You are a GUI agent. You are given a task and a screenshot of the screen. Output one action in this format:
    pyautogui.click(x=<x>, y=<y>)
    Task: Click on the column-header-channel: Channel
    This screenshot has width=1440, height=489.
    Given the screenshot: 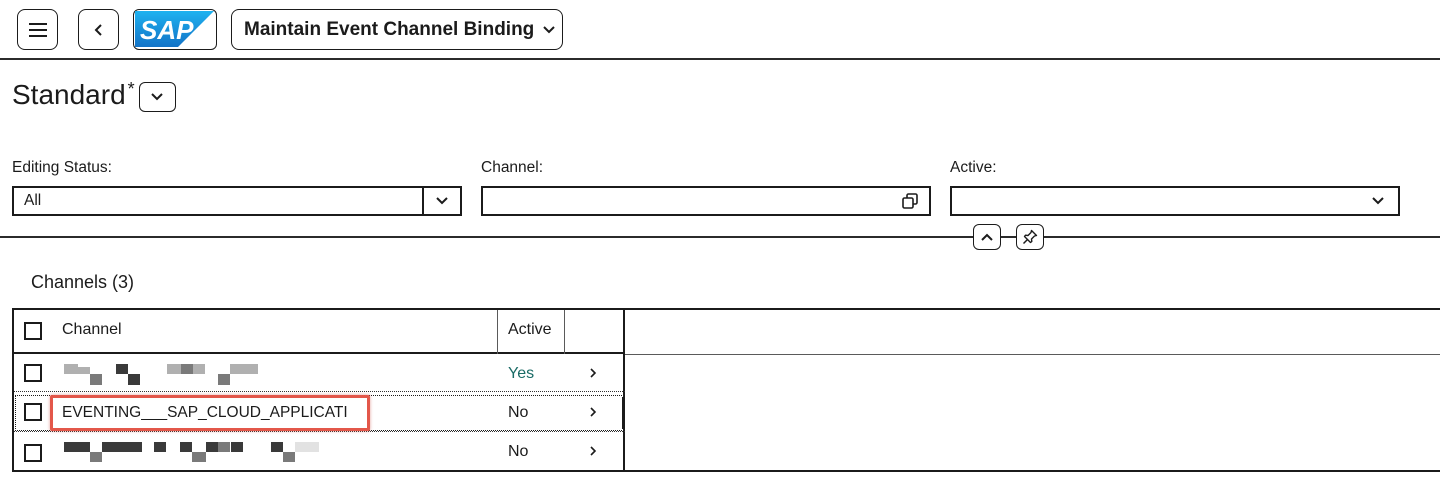 What is the action you would take?
    pyautogui.click(x=92, y=330)
    